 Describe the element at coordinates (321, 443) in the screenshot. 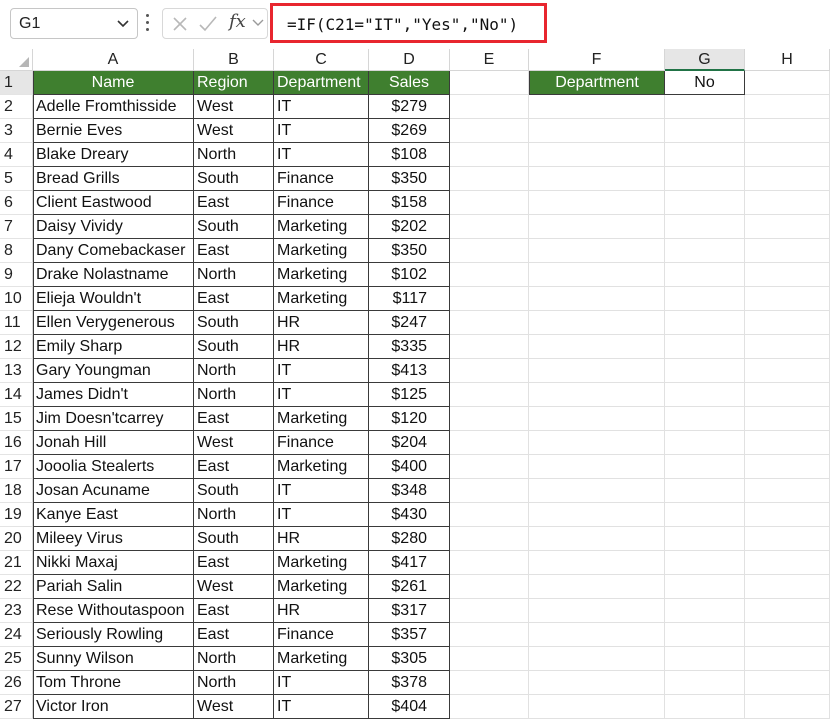

I see `department-cell: Finance` at that location.